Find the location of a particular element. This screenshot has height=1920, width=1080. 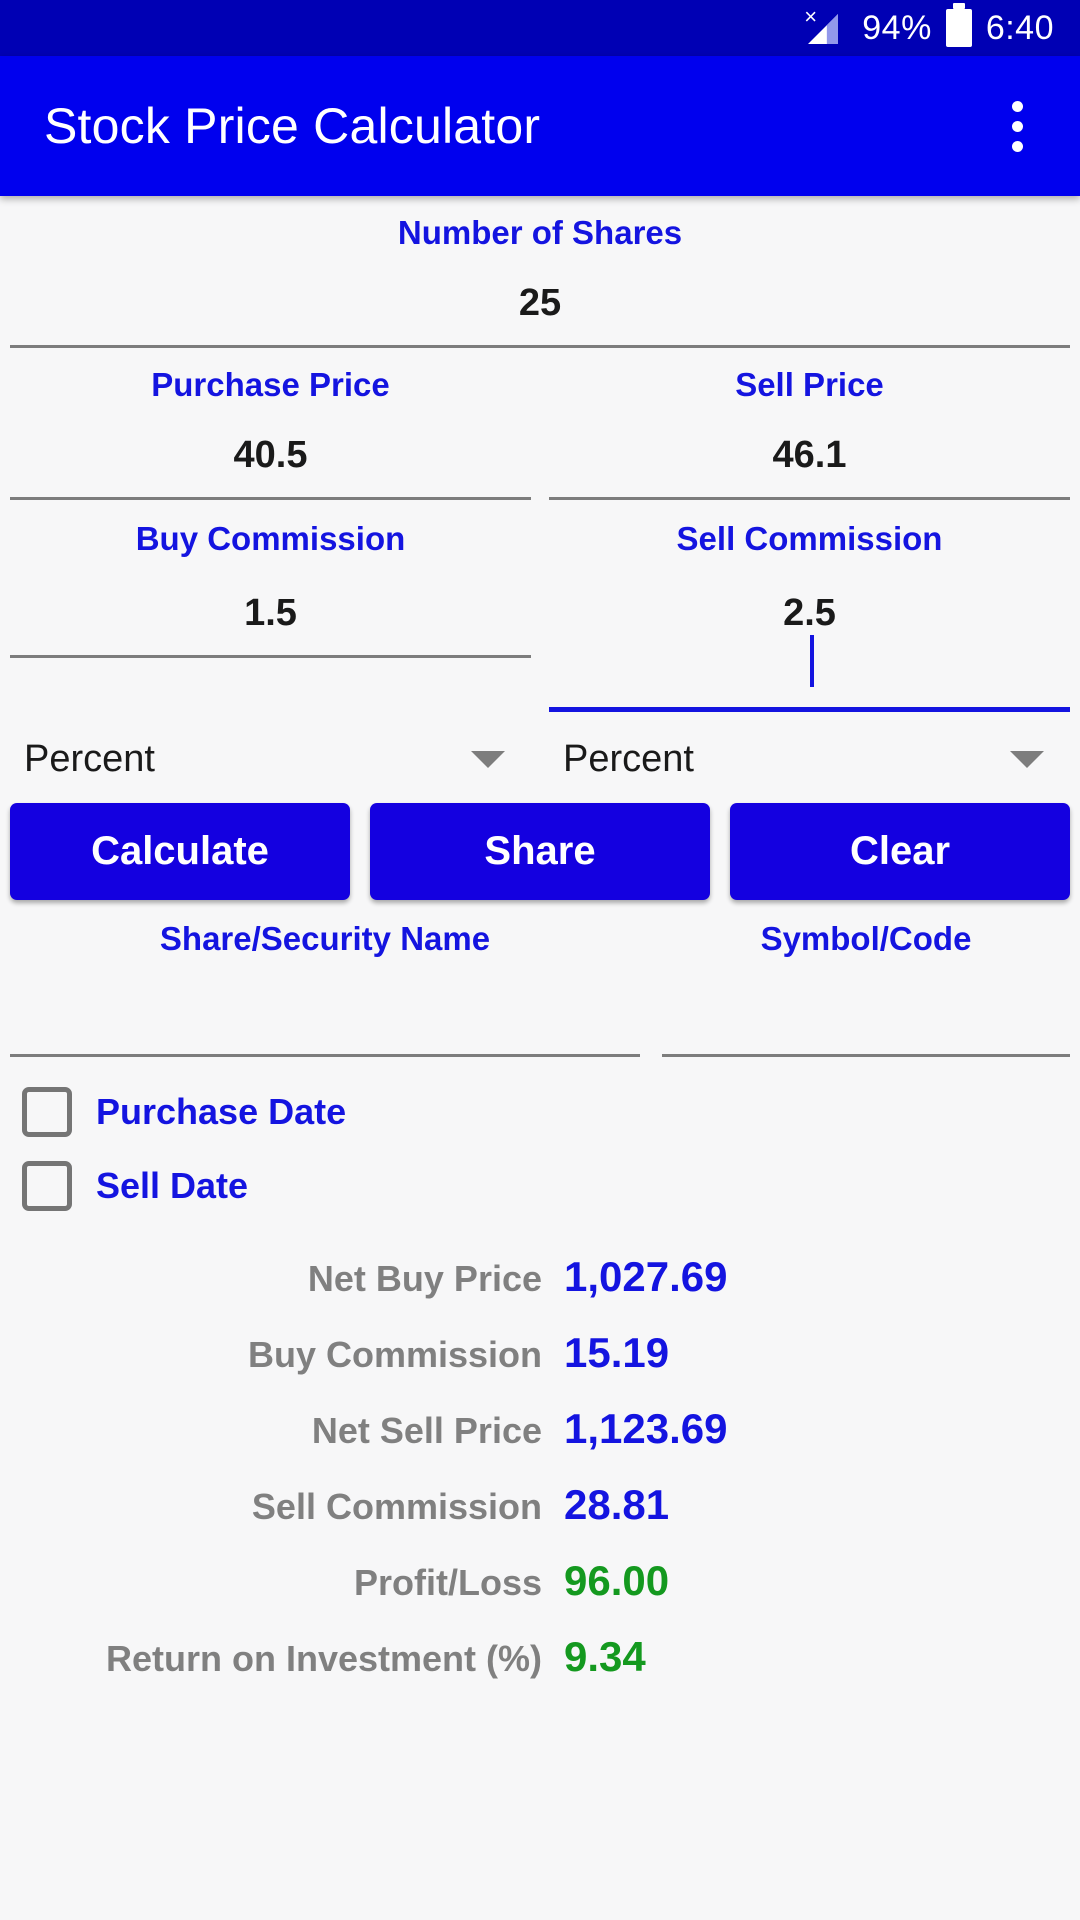

purchase-date-label: Purchase Date is located at coordinates (221, 1111).